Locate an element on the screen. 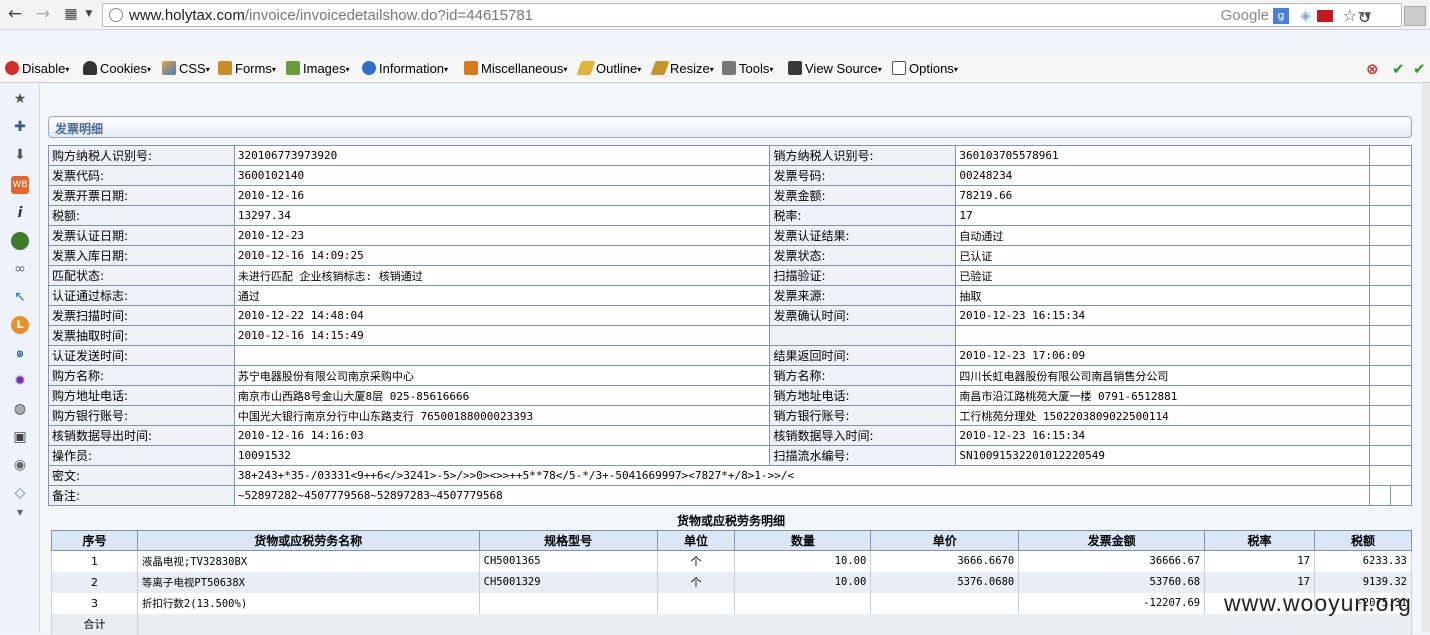 The width and height of the screenshot is (1430, 635). info-label is located at coordinates (863, 335).